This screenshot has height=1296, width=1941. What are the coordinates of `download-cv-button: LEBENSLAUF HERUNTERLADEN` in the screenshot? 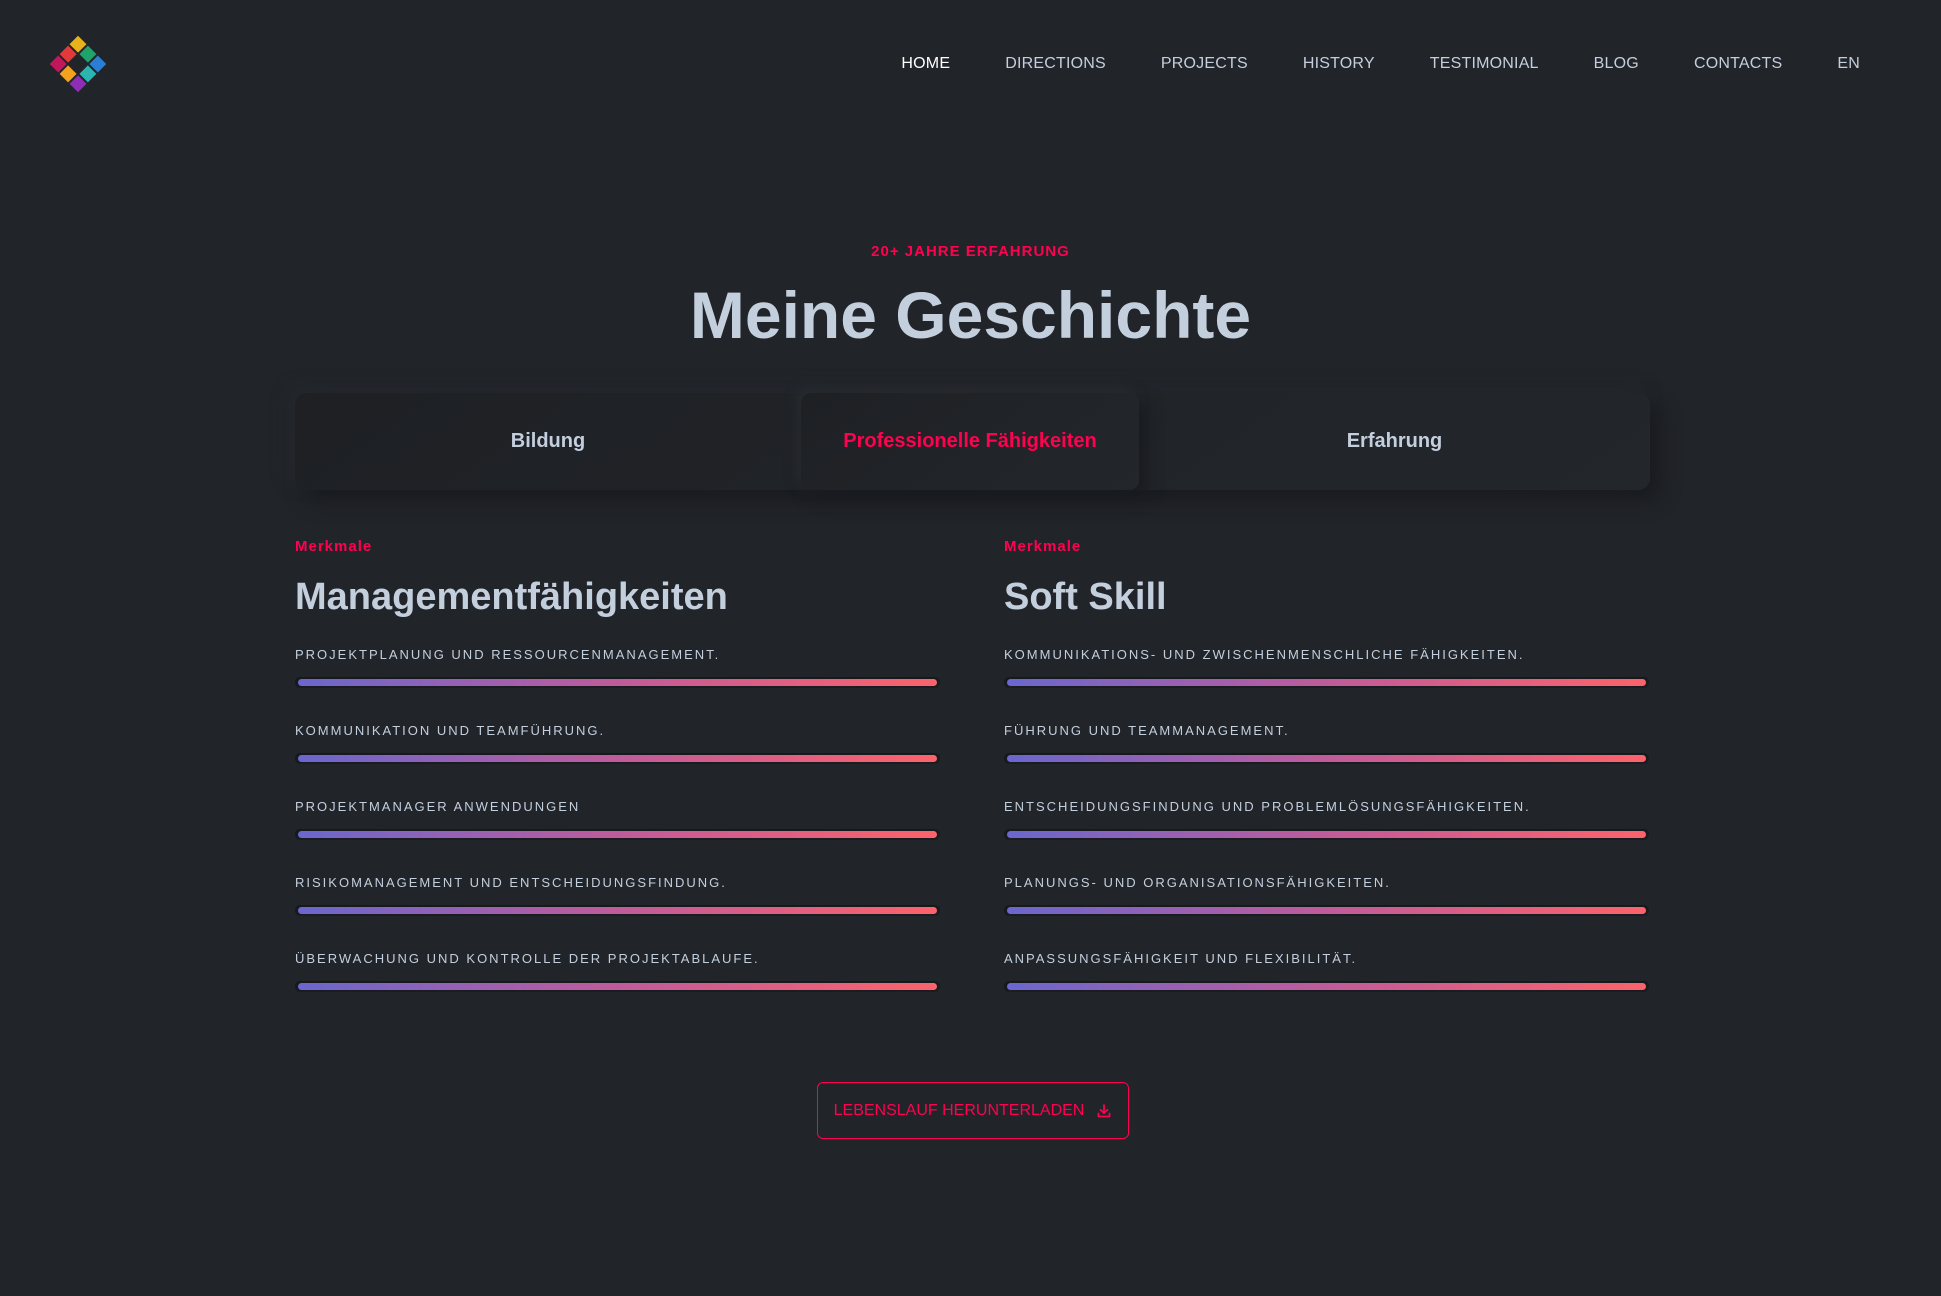 It's located at (973, 1110).